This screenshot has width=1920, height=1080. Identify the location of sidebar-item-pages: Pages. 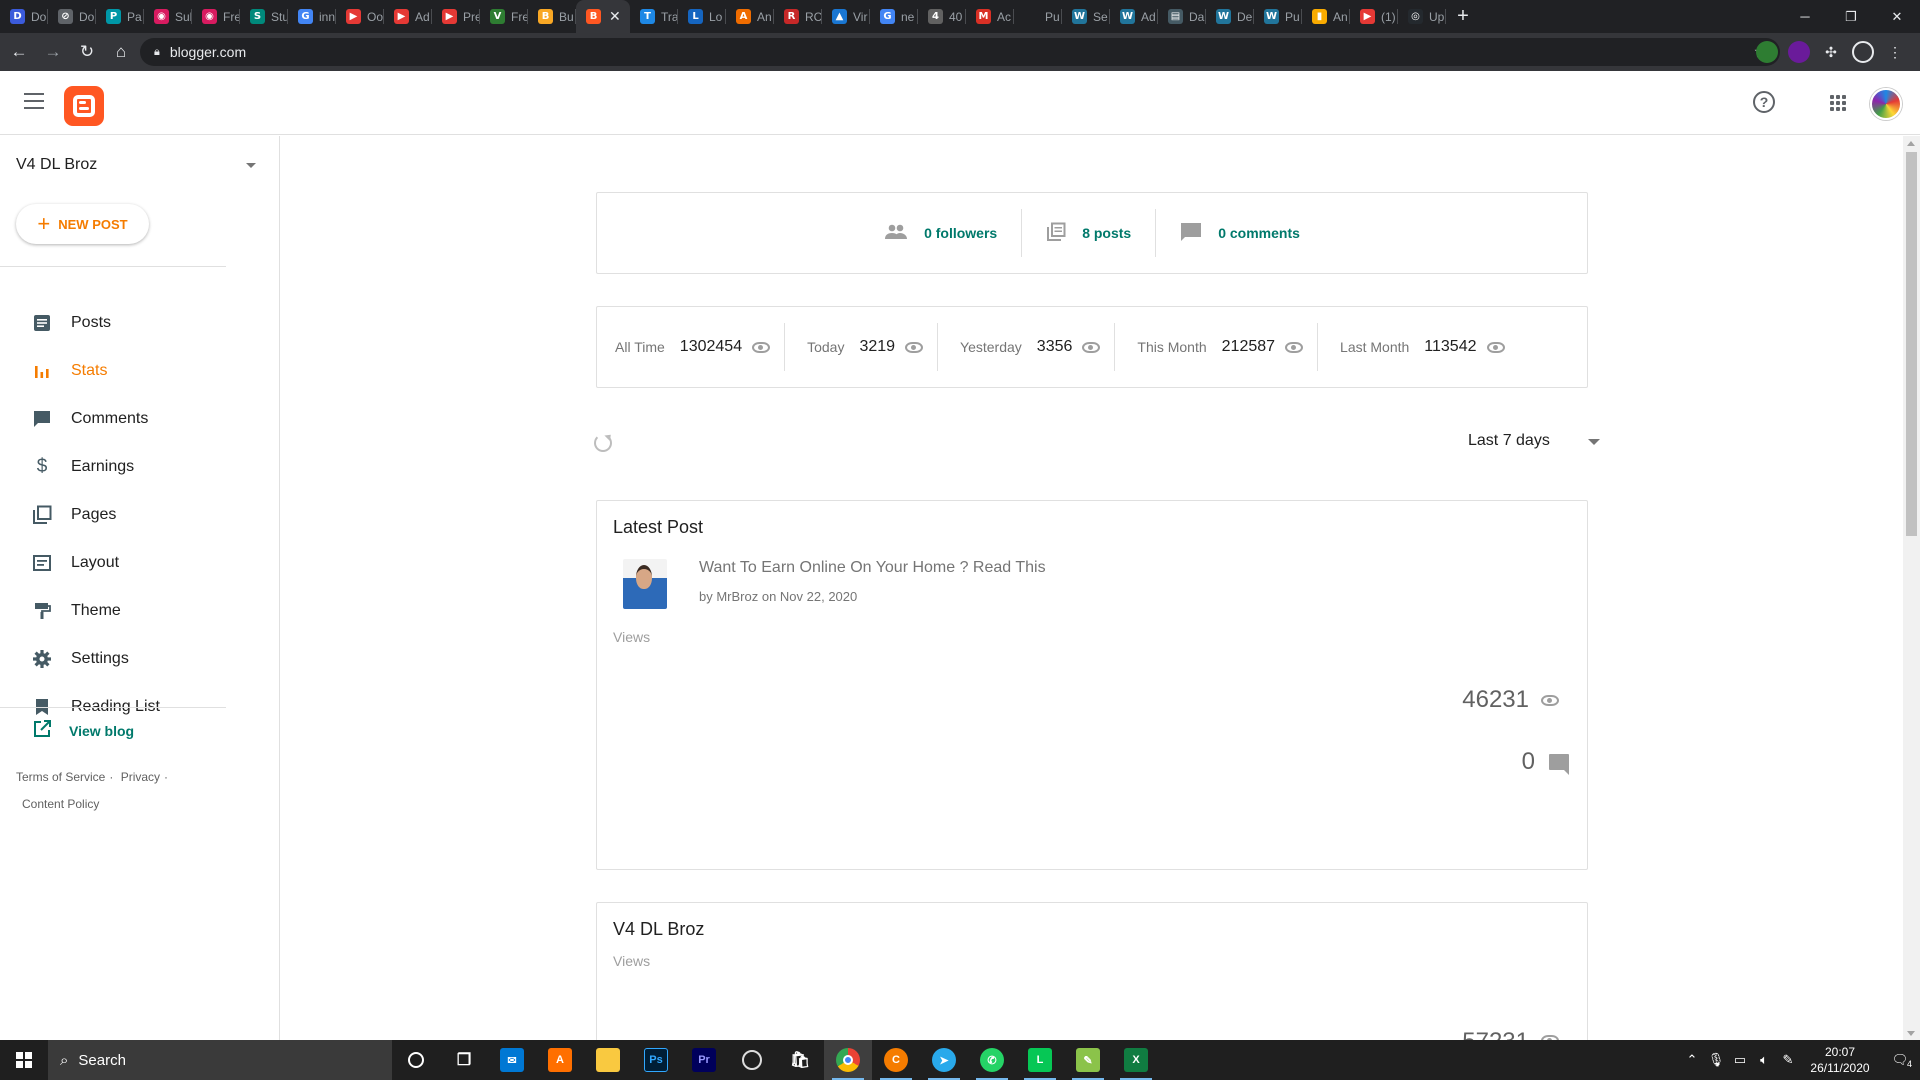
(113, 515).